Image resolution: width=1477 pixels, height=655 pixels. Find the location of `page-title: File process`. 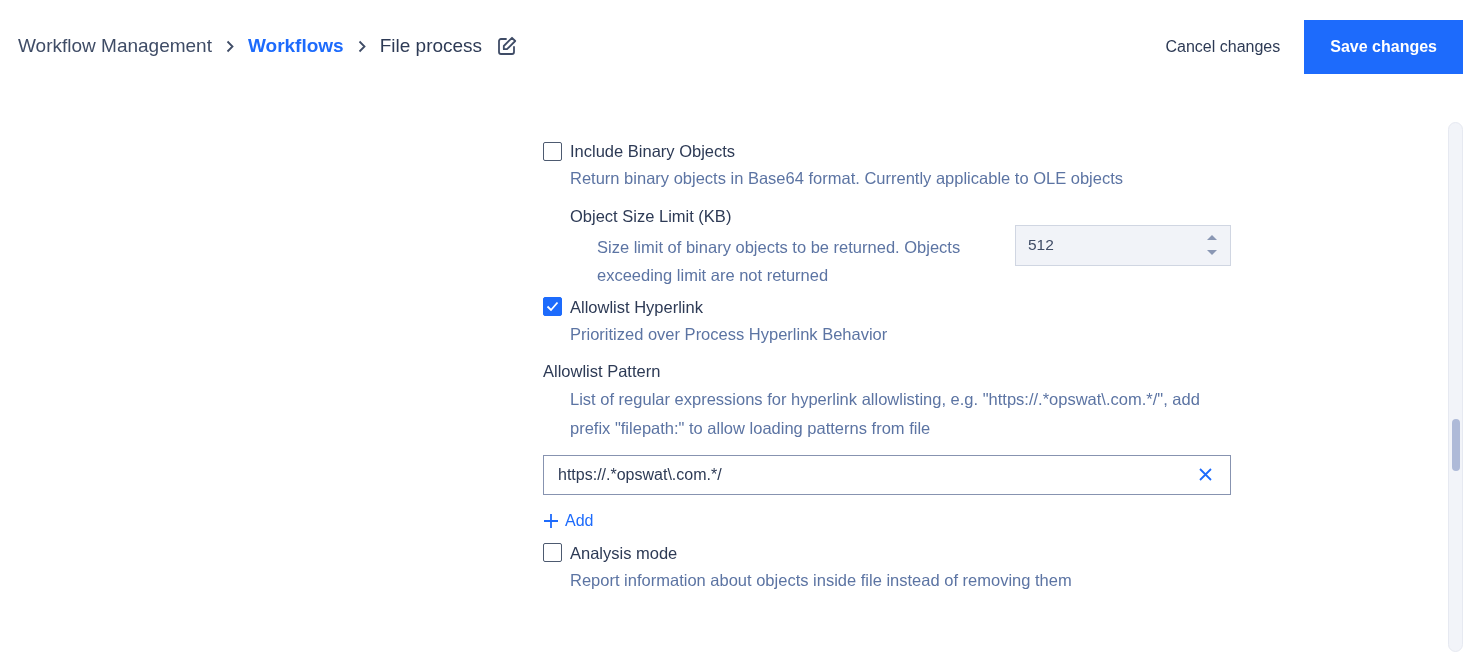

page-title: File process is located at coordinates (431, 45).